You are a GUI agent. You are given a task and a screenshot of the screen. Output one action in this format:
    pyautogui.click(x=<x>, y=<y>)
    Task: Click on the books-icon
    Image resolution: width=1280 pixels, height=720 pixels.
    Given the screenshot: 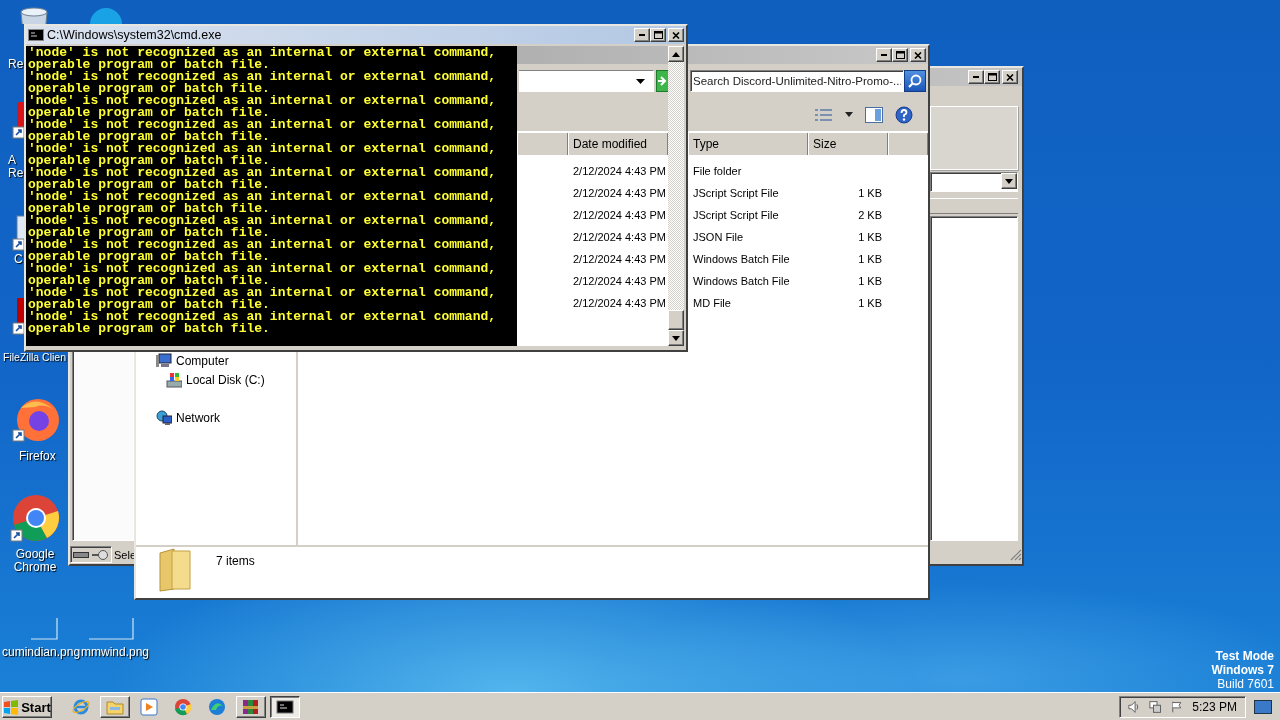 What is the action you would take?
    pyautogui.click(x=251, y=707)
    